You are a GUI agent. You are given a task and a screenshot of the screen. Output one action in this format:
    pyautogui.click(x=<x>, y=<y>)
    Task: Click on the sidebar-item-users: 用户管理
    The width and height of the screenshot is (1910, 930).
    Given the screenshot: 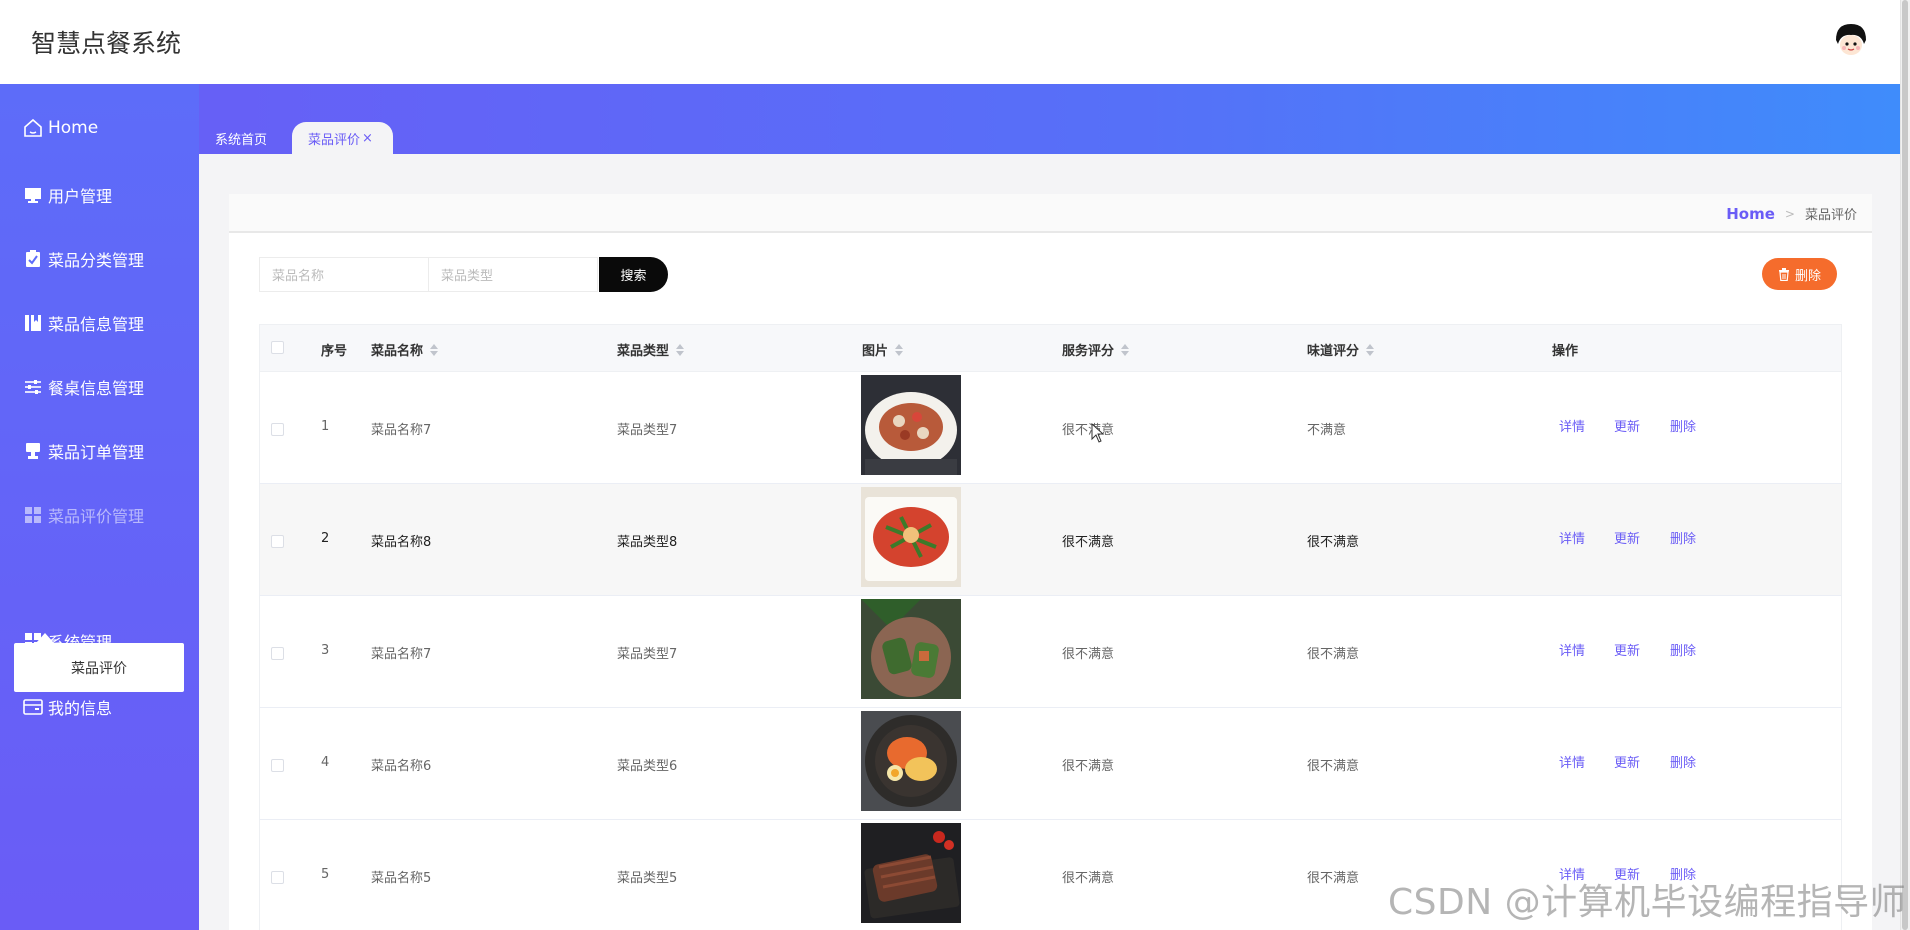 What is the action you would take?
    pyautogui.click(x=67, y=195)
    